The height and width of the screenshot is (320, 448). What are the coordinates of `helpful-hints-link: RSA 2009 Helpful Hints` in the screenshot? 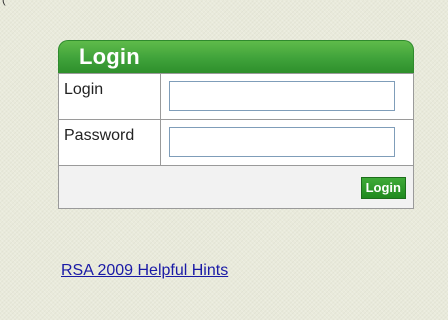 It's located at (144, 271).